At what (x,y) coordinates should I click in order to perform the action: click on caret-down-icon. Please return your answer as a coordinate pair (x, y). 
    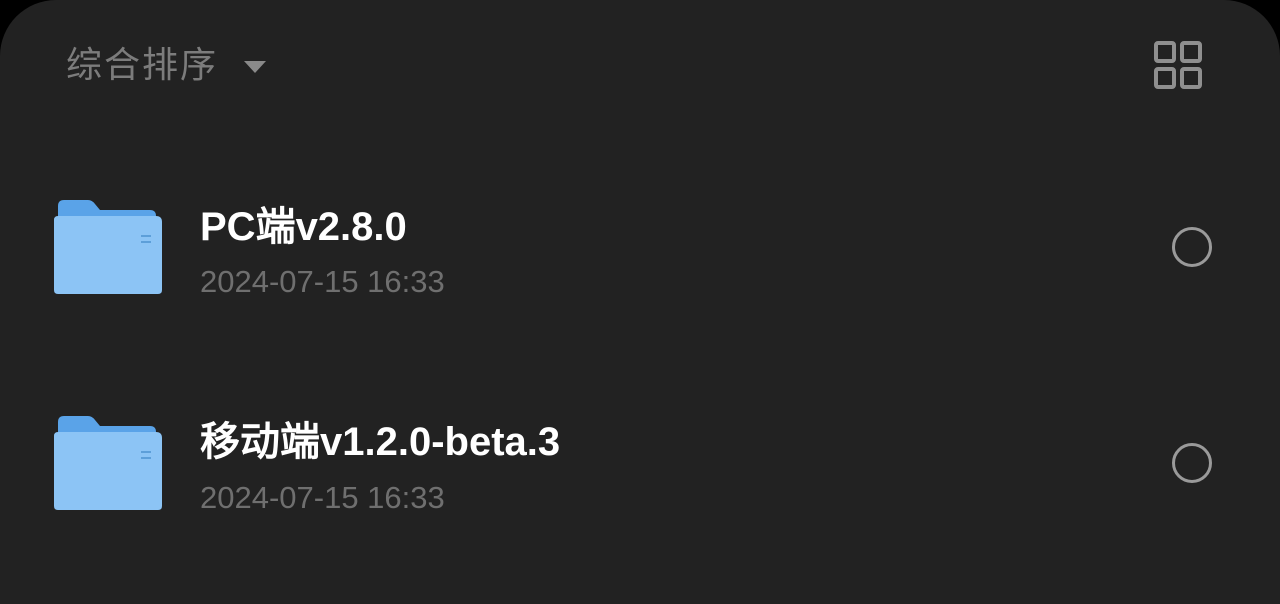
    Looking at the image, I should click on (255, 67).